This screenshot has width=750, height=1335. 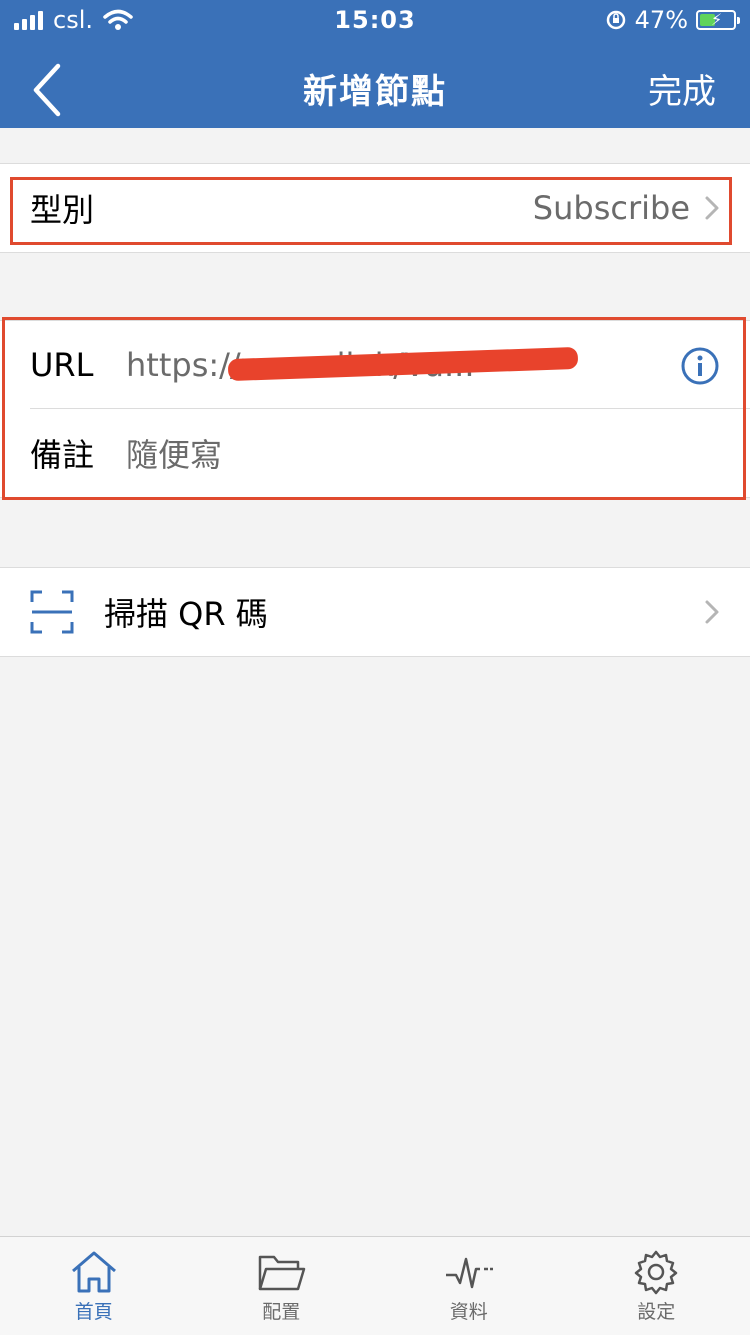 What do you see at coordinates (616, 20) in the screenshot?
I see `rotation-lock-icon` at bounding box center [616, 20].